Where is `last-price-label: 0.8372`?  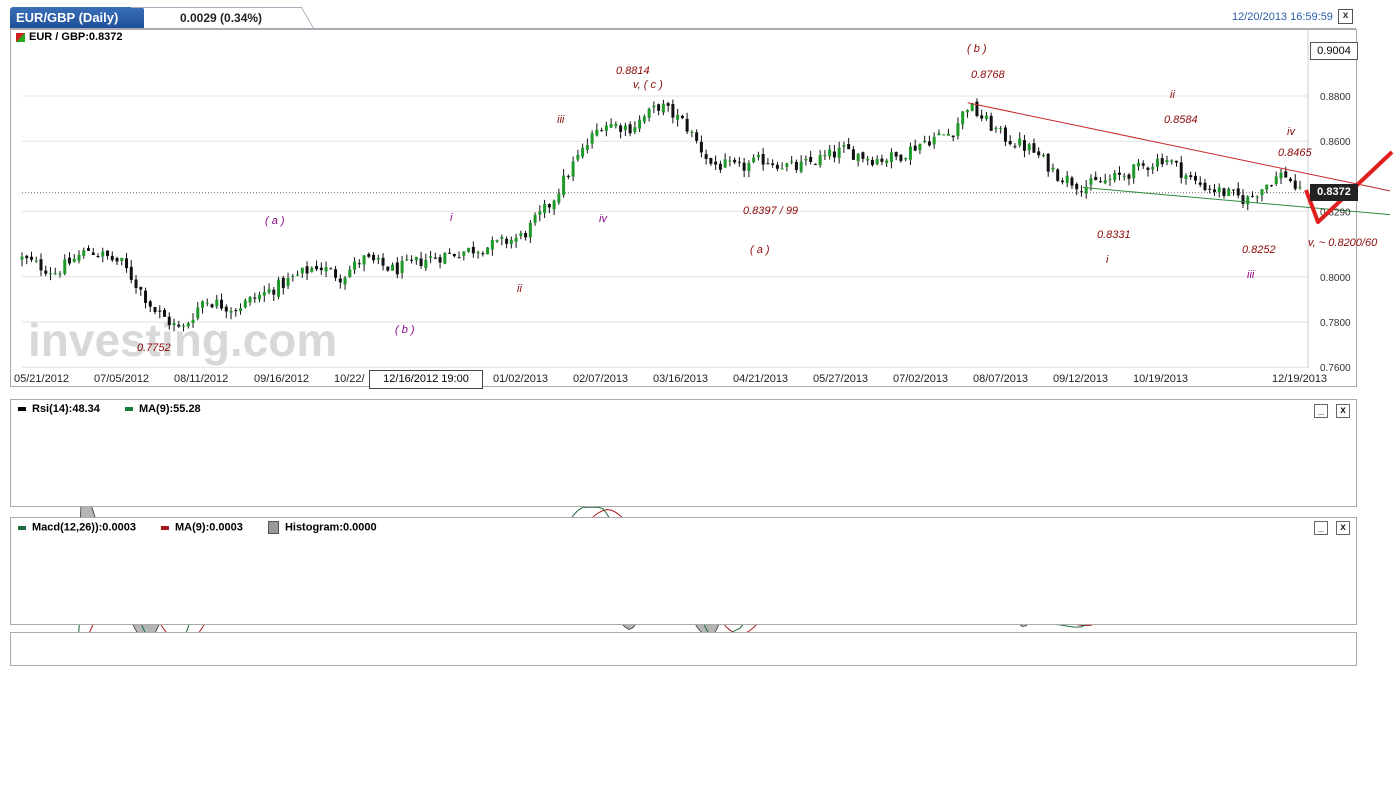
last-price-label: 0.8372 is located at coordinates (1334, 192).